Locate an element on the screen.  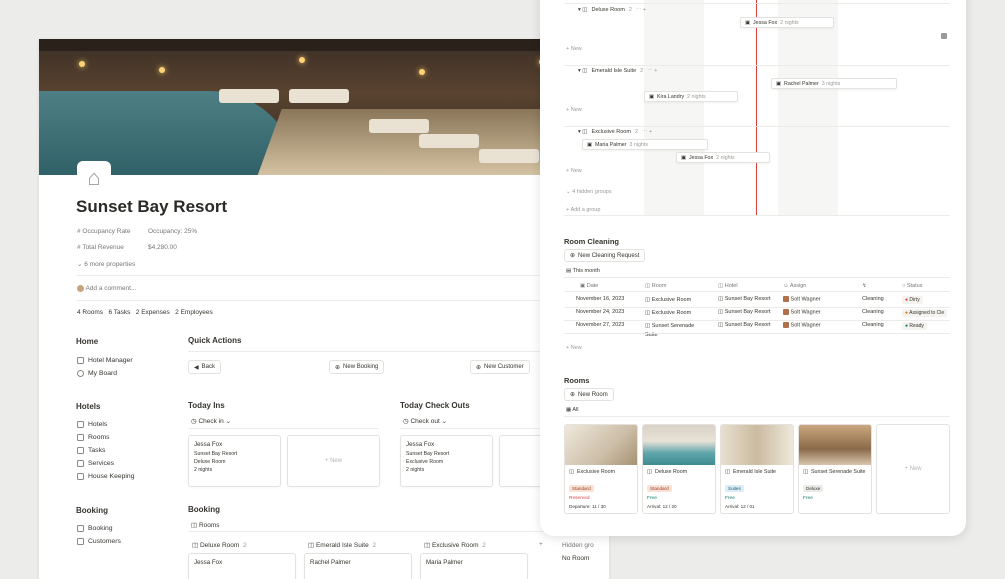
cleaning-type: Cleaning is located at coordinates (873, 325).